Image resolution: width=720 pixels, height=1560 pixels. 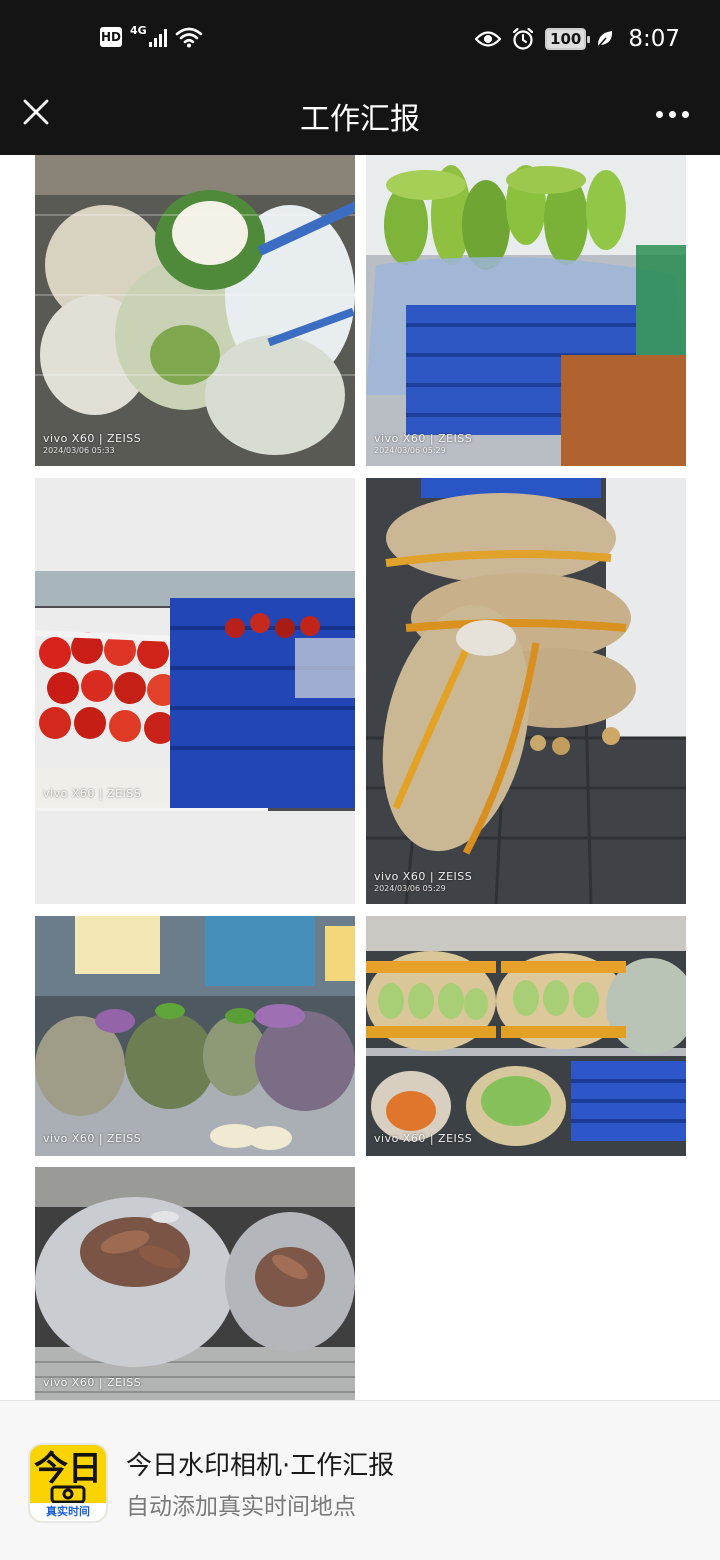 What do you see at coordinates (68, 1512) in the screenshot?
I see `app-icon-caption: 真实时间` at bounding box center [68, 1512].